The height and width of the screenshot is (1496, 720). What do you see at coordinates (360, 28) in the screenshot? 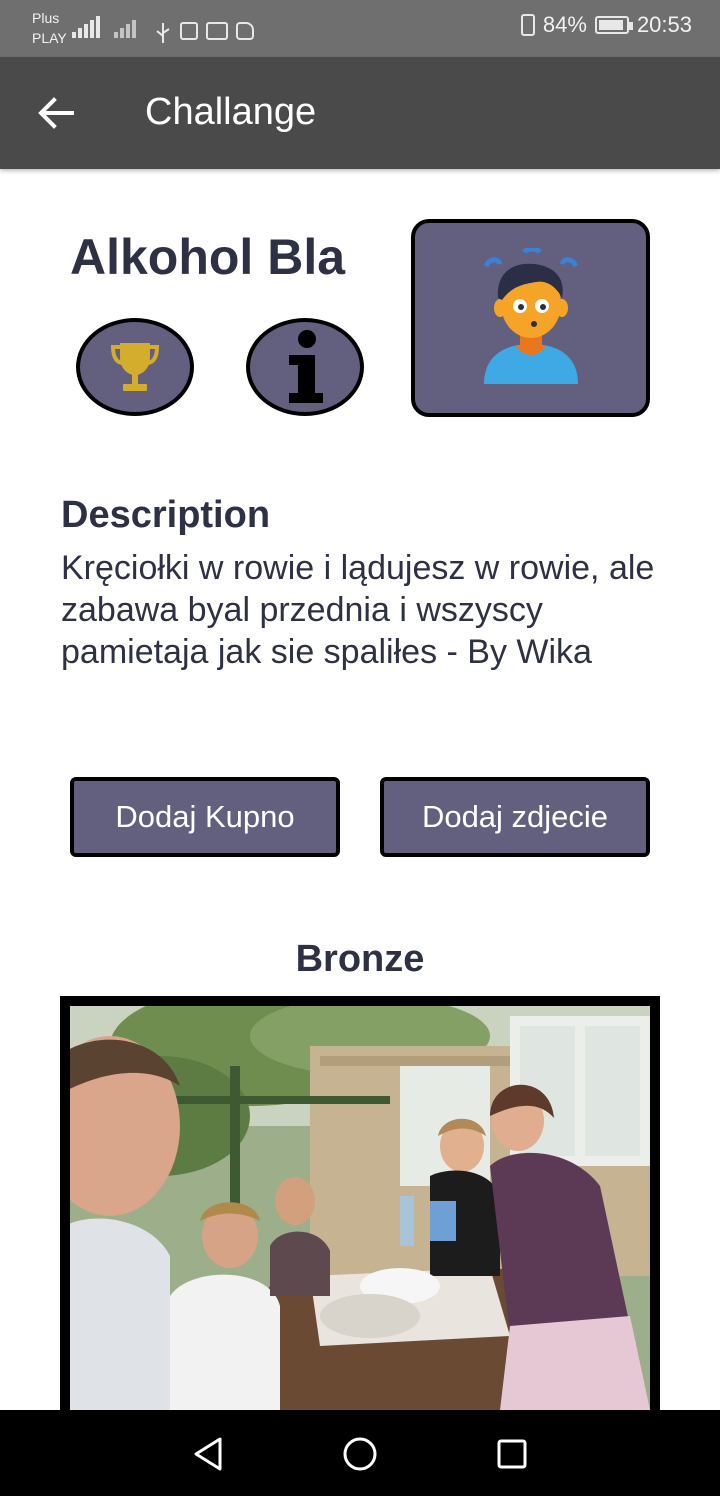
I see `status-bar: Plus PLAY 84% 20:53` at bounding box center [360, 28].